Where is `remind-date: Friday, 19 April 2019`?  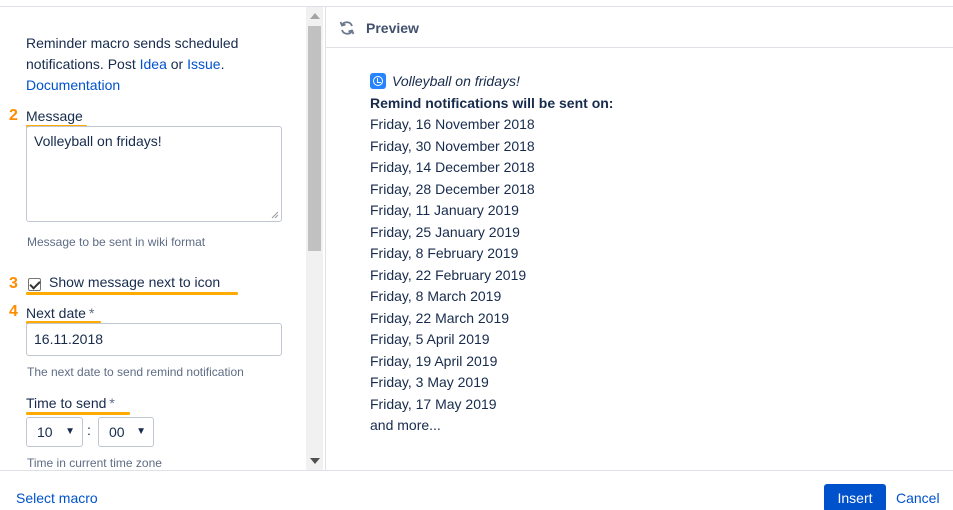
remind-date: Friday, 19 April 2019 is located at coordinates (434, 360).